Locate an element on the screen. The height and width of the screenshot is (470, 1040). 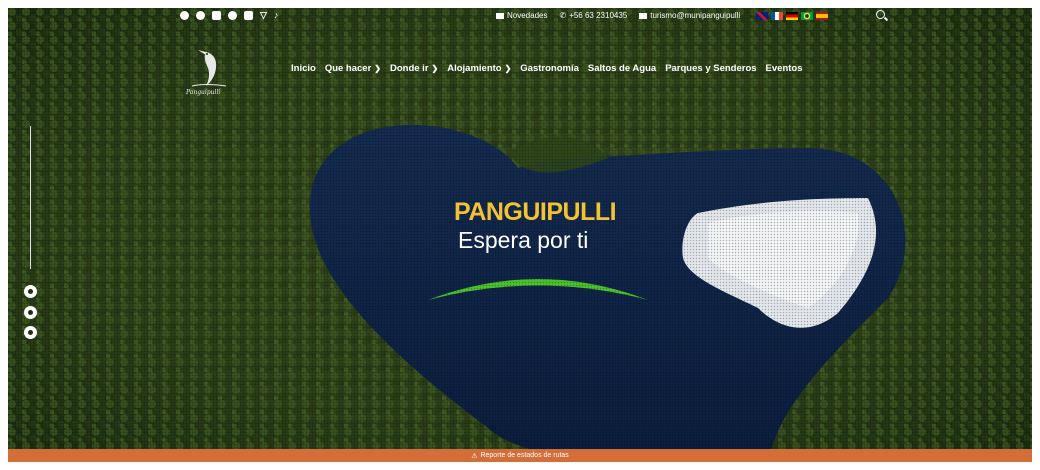
nav-donde-ir: Donde ir ❯ is located at coordinates (414, 68).